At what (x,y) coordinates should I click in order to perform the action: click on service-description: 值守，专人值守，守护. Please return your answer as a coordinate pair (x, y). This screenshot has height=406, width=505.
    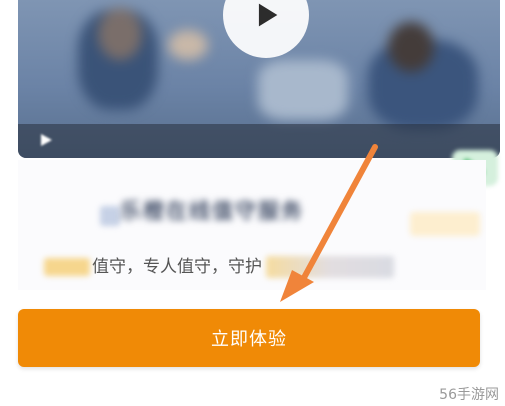
    Looking at the image, I should click on (219, 267).